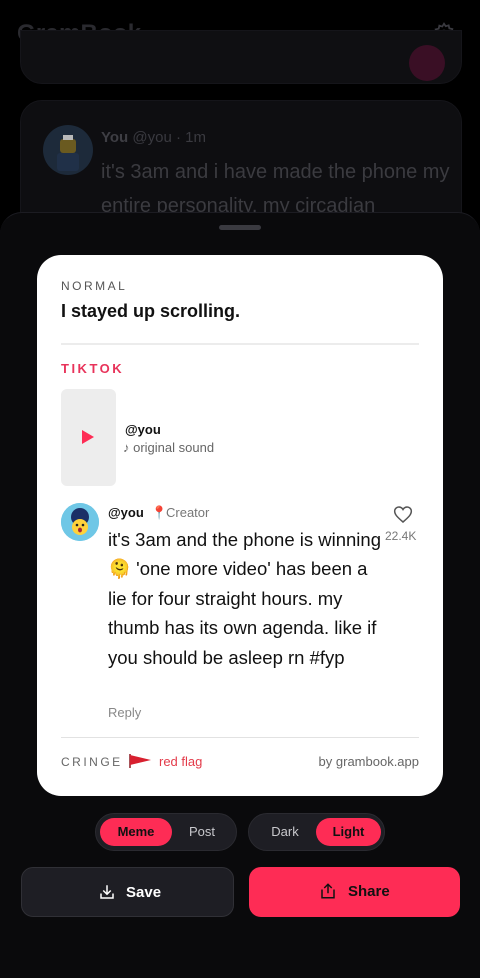  I want to click on creator-badge: Creator, so click(188, 512).